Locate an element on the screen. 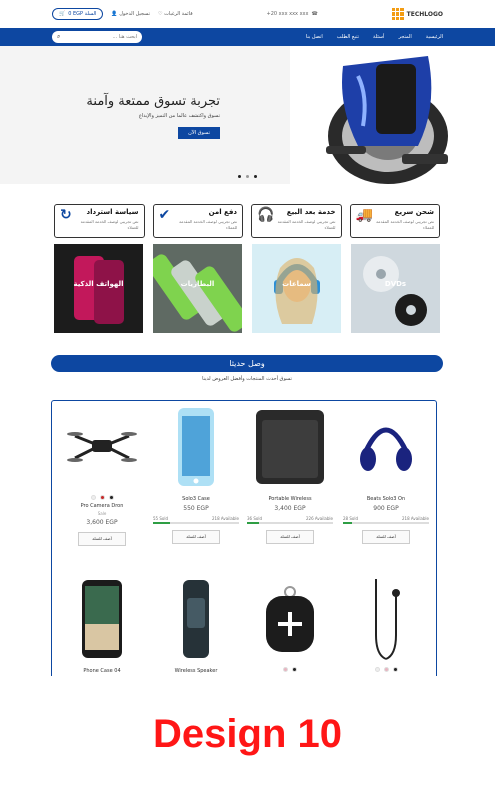 Image resolution: width=495 pixels, height=798 pixels. headphones-image is located at coordinates (386, 449).